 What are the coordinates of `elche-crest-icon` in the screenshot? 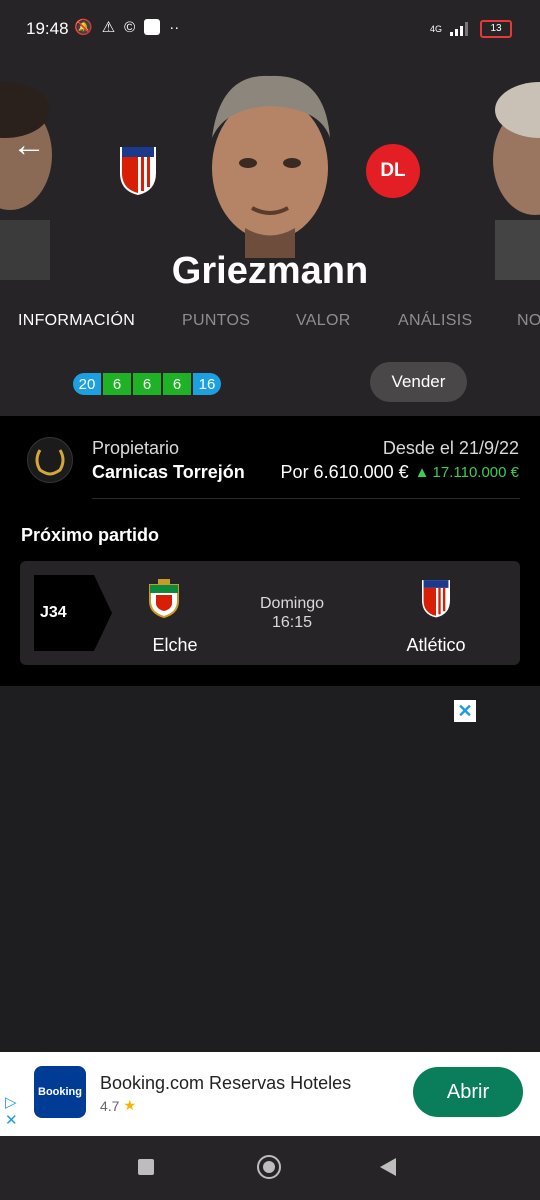 It's located at (164, 599).